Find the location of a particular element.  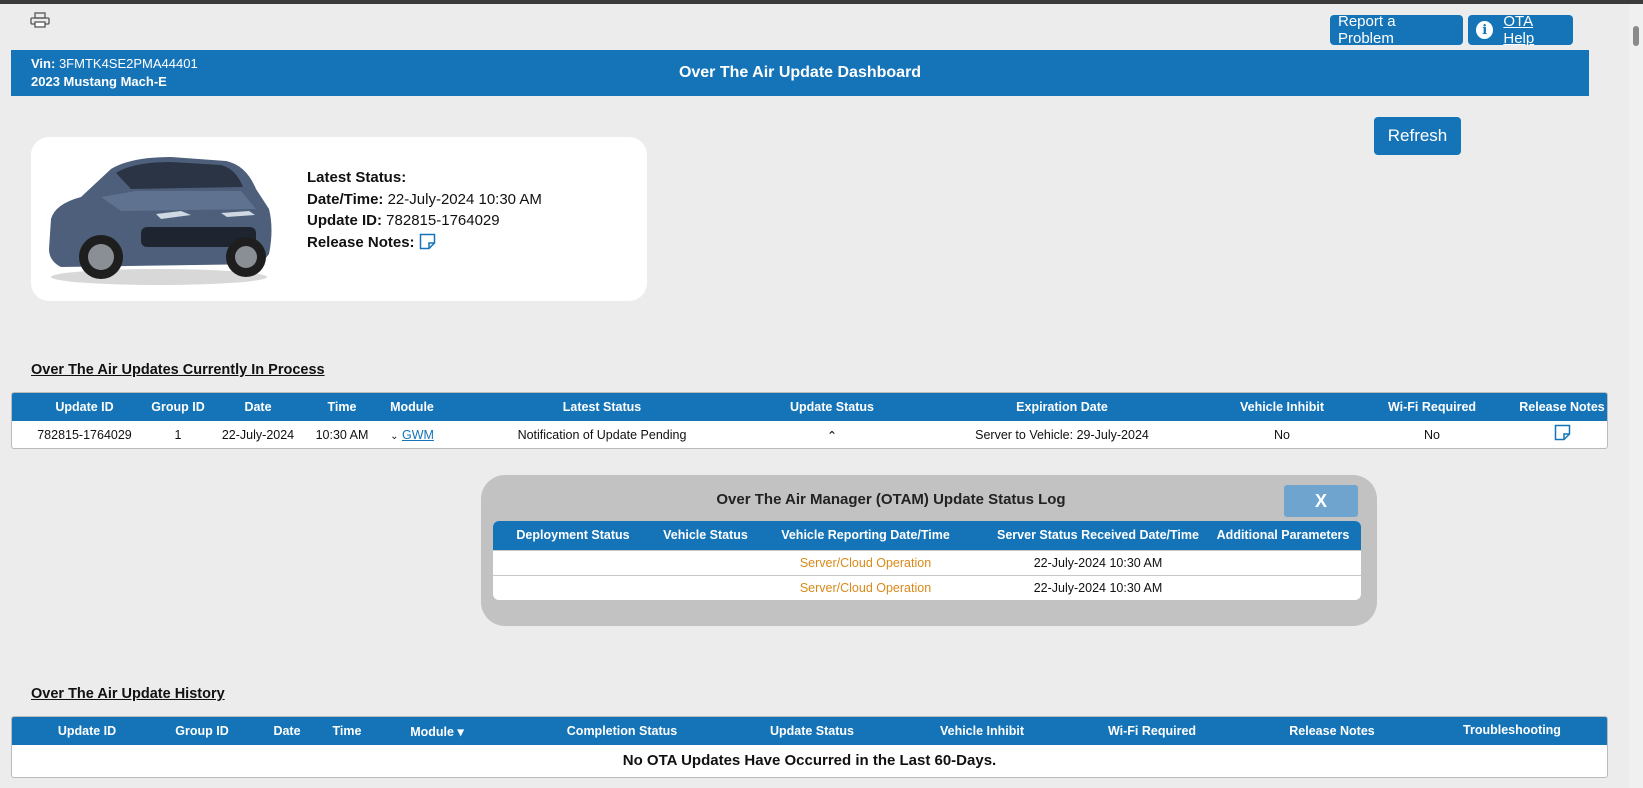

cell-update-id: 782815-1764029 is located at coordinates (84, 435).